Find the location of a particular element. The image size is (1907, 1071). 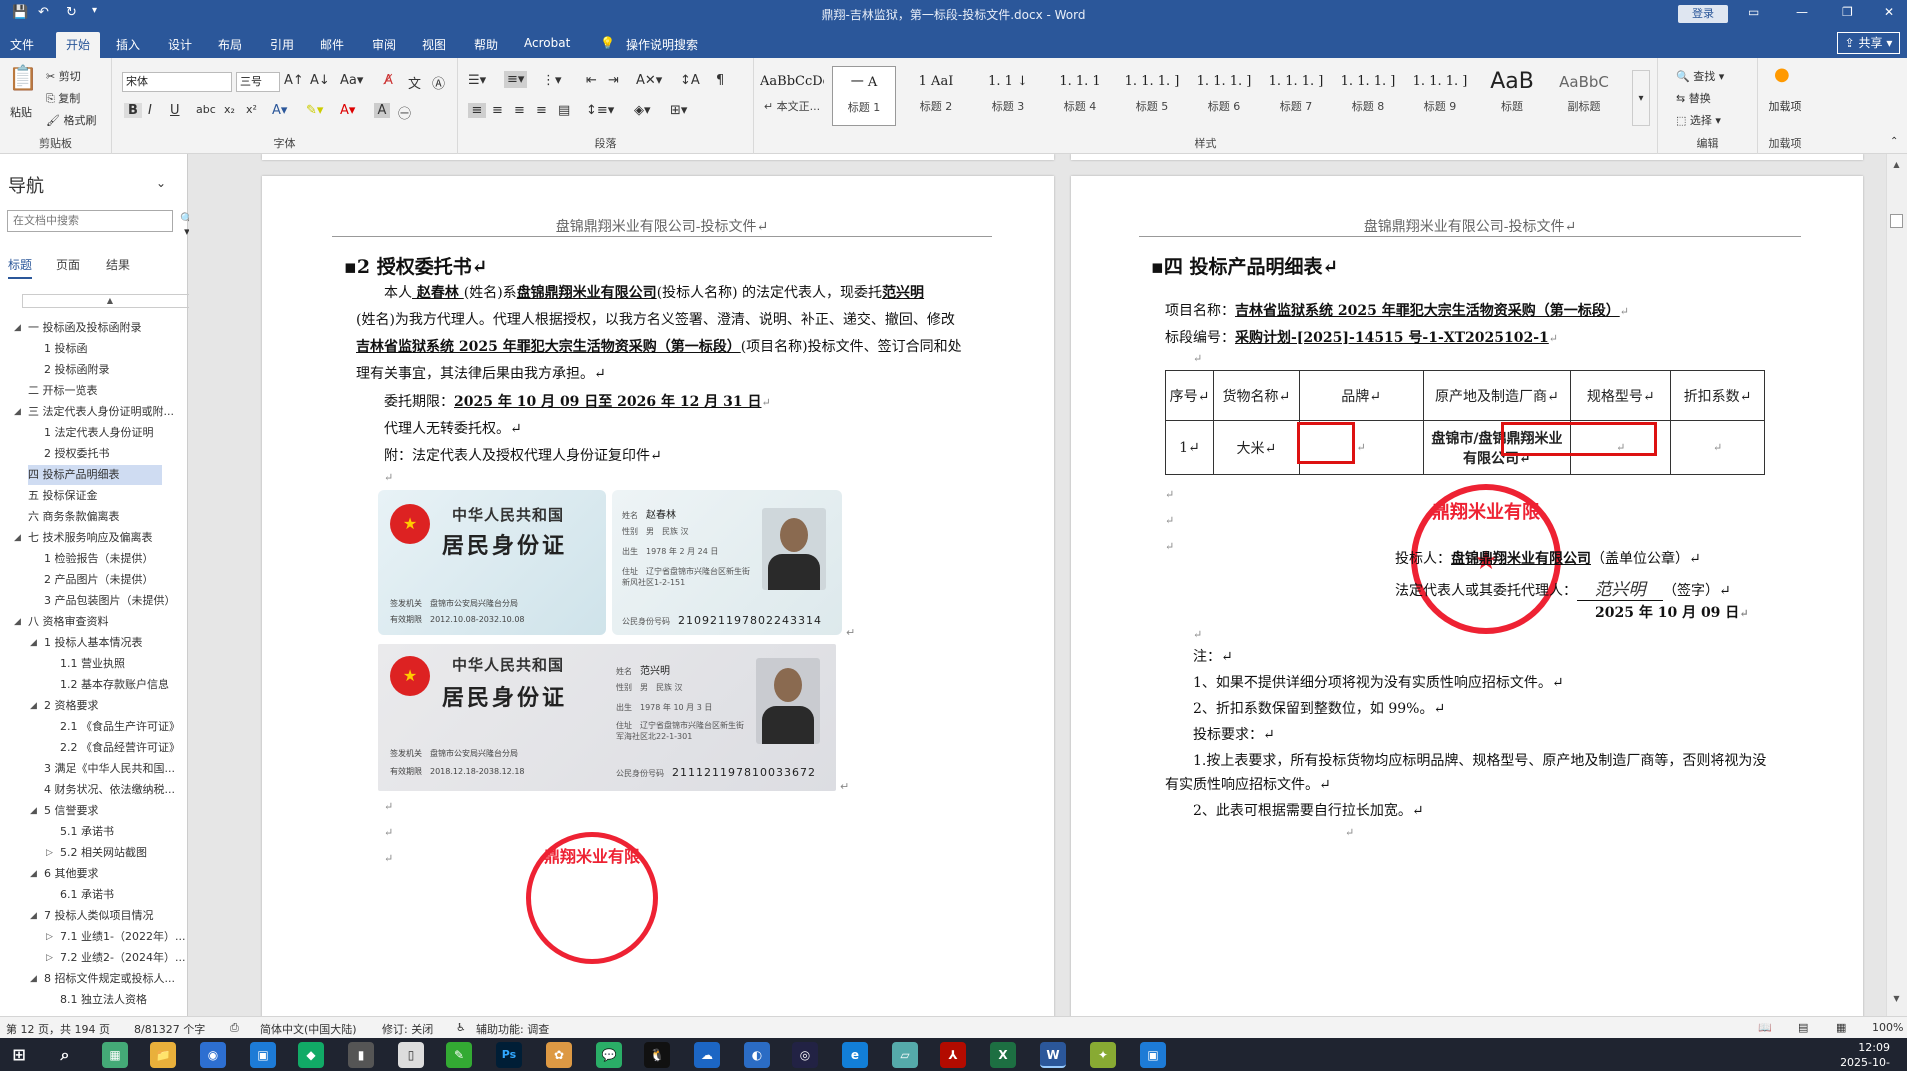

style-item: AaB 标题 is located at coordinates (1512, 96).